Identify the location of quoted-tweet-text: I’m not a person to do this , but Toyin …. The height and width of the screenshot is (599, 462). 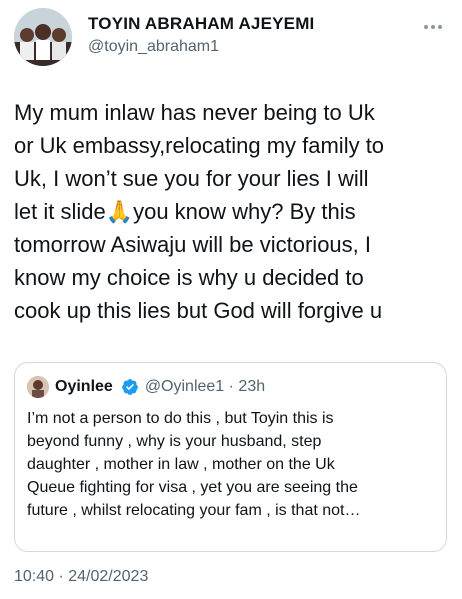
(194, 464).